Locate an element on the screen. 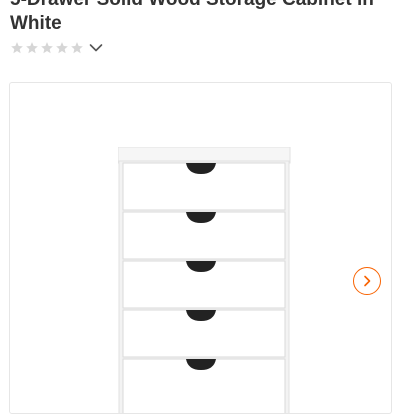  chevron-down-icon is located at coordinates (96, 48).